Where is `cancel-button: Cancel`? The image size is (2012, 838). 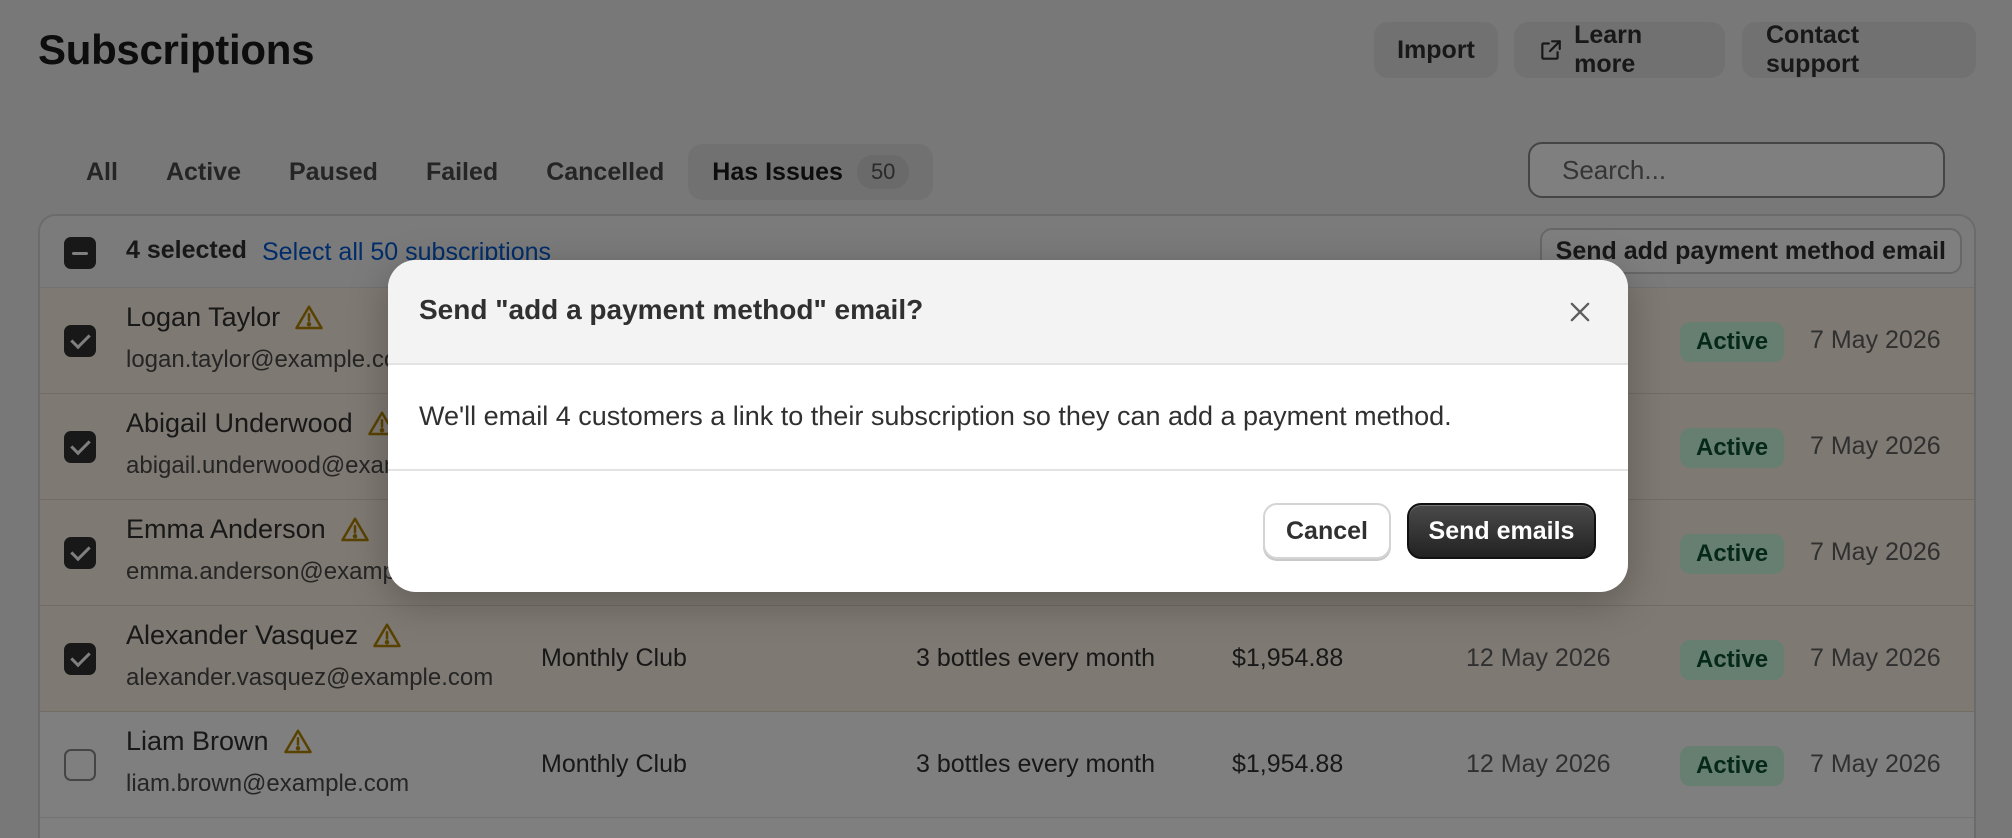
cancel-button: Cancel is located at coordinates (1327, 531).